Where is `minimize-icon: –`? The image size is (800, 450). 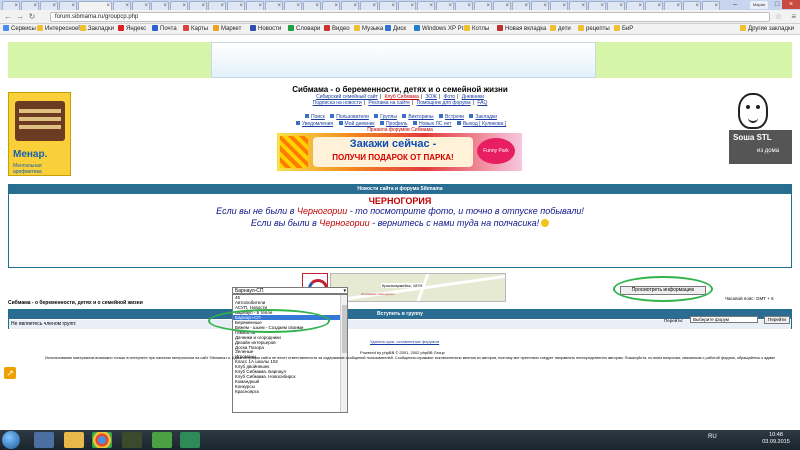
minimize-icon: – is located at coordinates (735, 4).